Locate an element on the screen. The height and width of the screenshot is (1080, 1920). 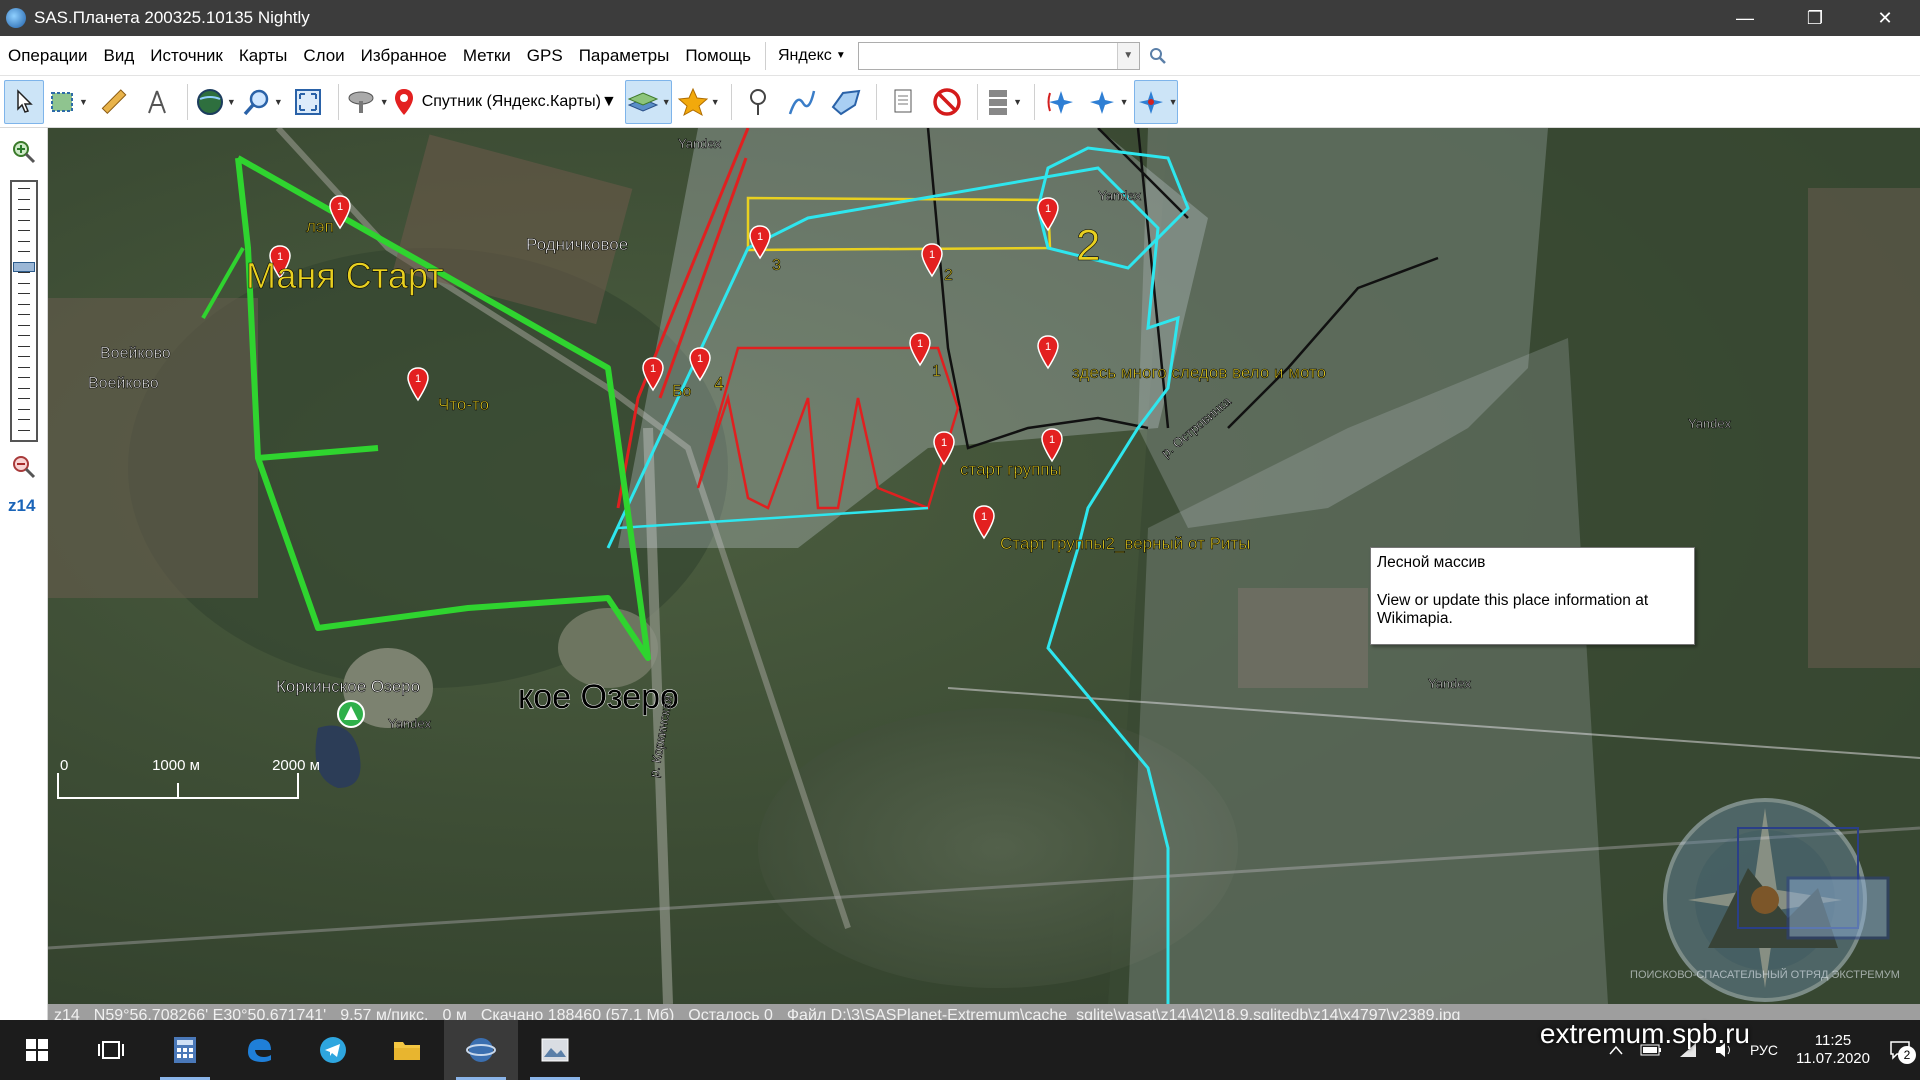
task-view-button is located at coordinates (111, 1050).